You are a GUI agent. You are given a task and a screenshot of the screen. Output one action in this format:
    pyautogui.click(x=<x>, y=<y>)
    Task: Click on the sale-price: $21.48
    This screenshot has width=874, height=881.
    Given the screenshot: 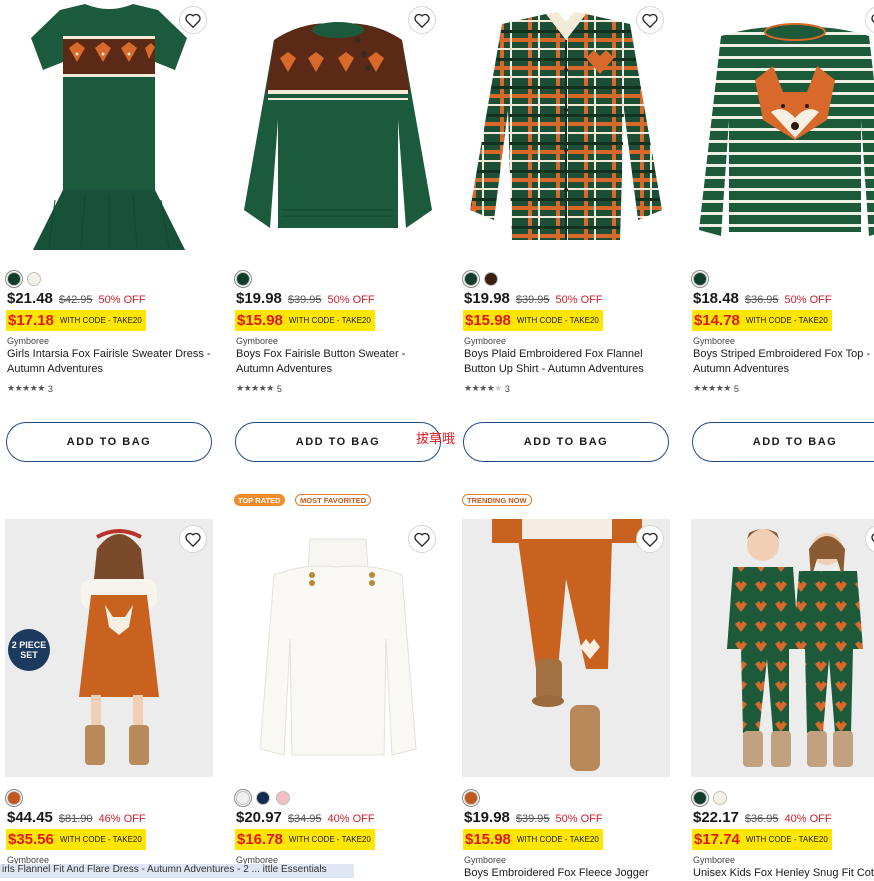 What is the action you would take?
    pyautogui.click(x=30, y=298)
    